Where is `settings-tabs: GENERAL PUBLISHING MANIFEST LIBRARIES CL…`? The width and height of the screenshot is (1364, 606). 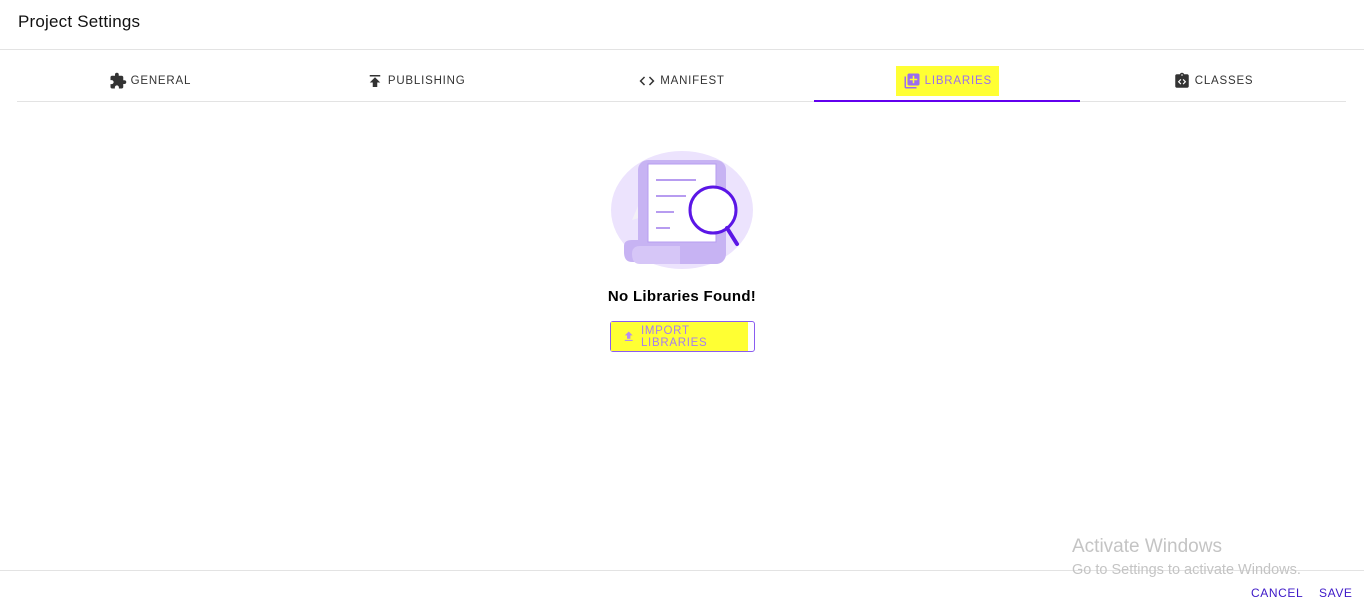 settings-tabs: GENERAL PUBLISHING MANIFEST LIBRARIES CL… is located at coordinates (681, 81).